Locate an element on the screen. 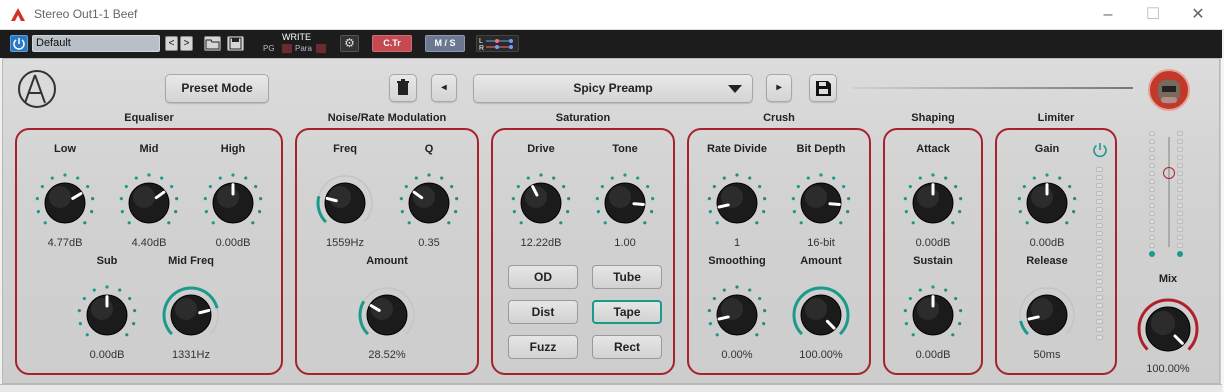 This screenshot has height=392, width=1224. bit-depth-knob is located at coordinates (821, 203).